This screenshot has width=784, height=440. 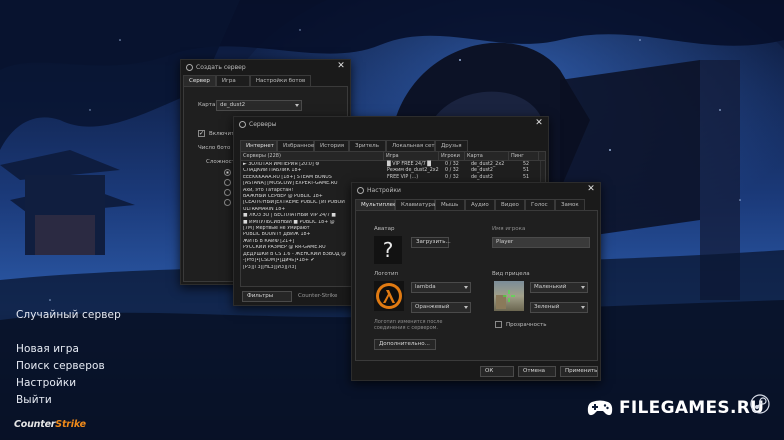 I want to click on avatar-image: ?, so click(x=388, y=250).